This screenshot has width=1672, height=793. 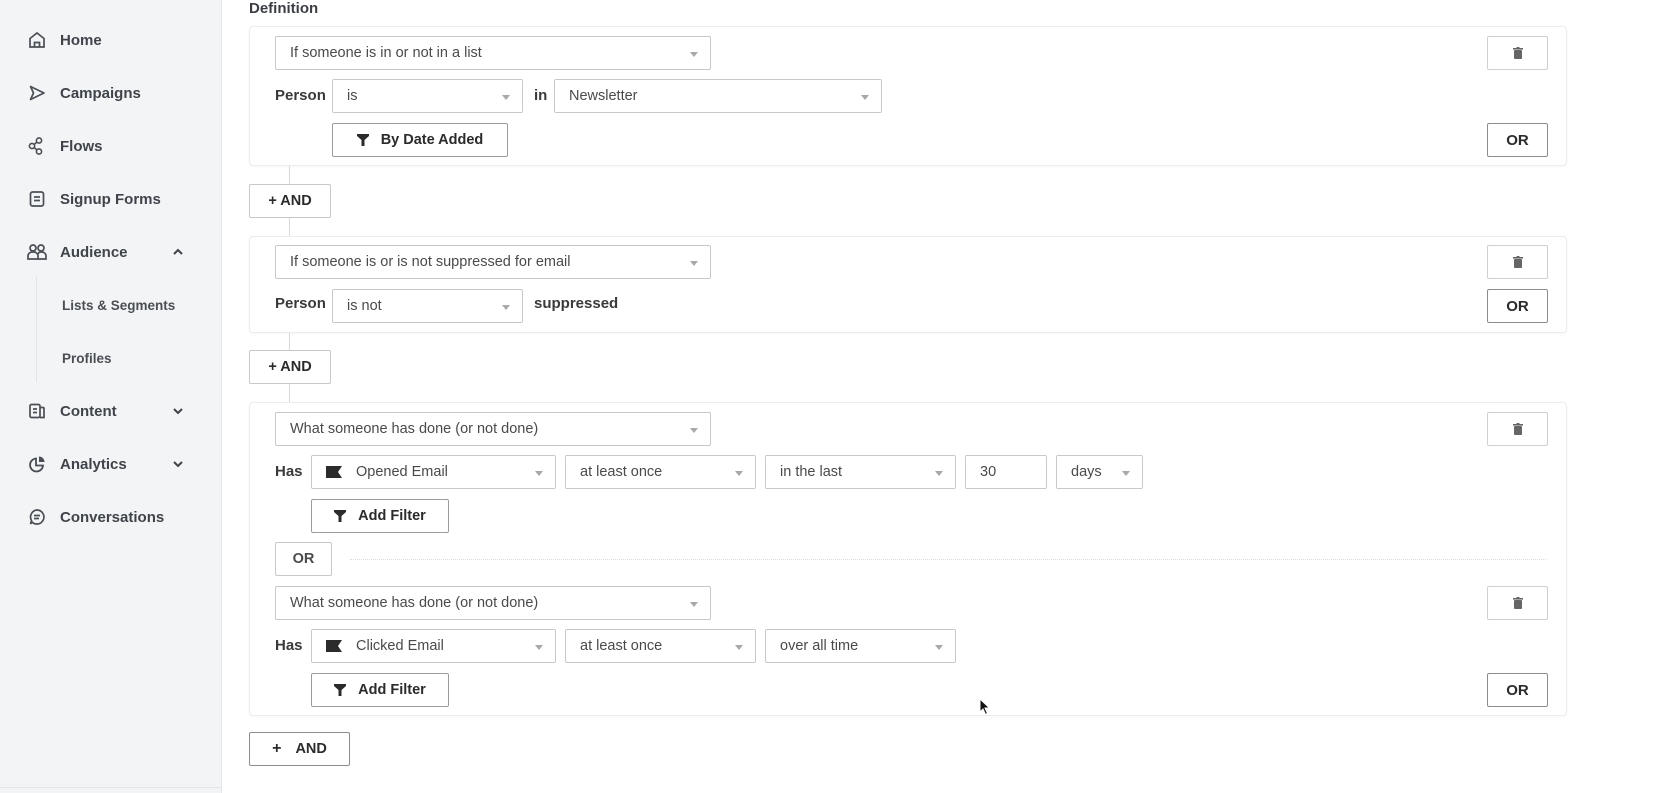 I want to click on sidebar-item-label: Home, so click(x=81, y=40).